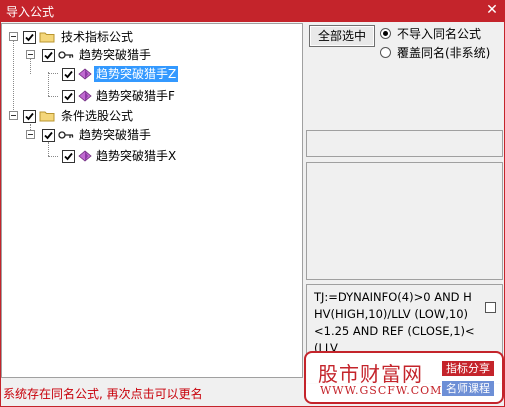 This screenshot has width=505, height=407. I want to click on tree-formula: 趋势突破猎手F, so click(119, 96).